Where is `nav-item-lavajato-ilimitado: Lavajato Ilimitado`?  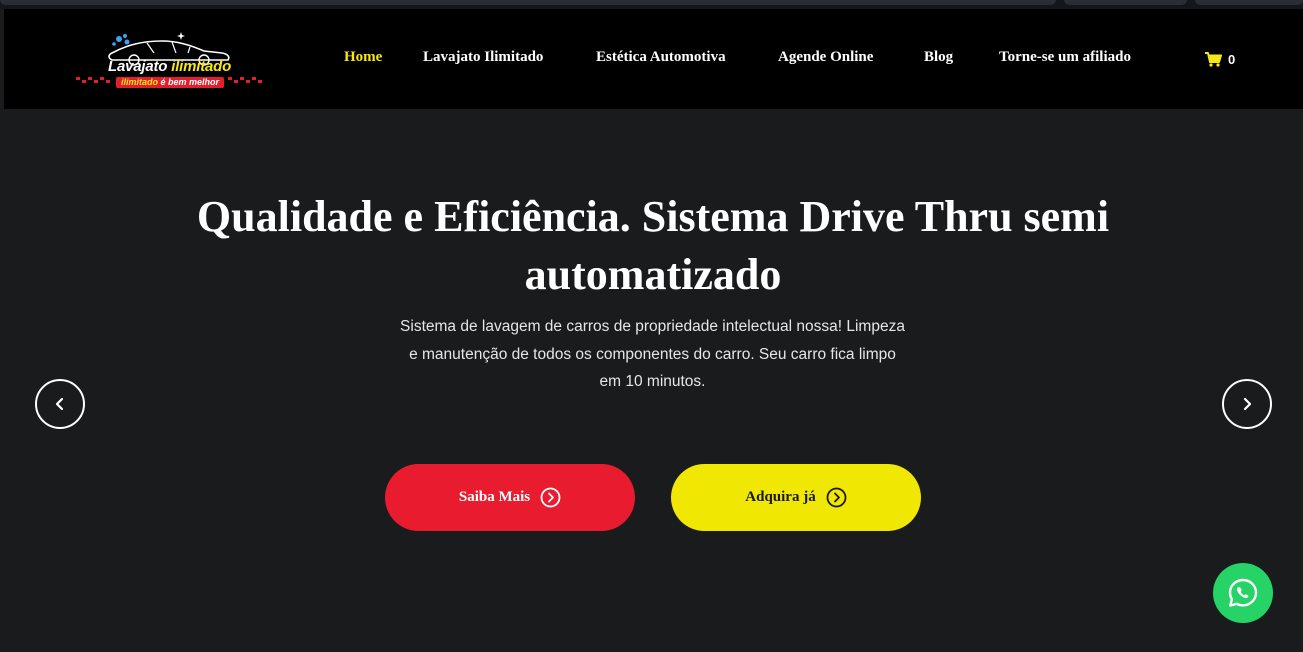 nav-item-lavajato-ilimitado: Lavajato Ilimitado is located at coordinates (483, 57).